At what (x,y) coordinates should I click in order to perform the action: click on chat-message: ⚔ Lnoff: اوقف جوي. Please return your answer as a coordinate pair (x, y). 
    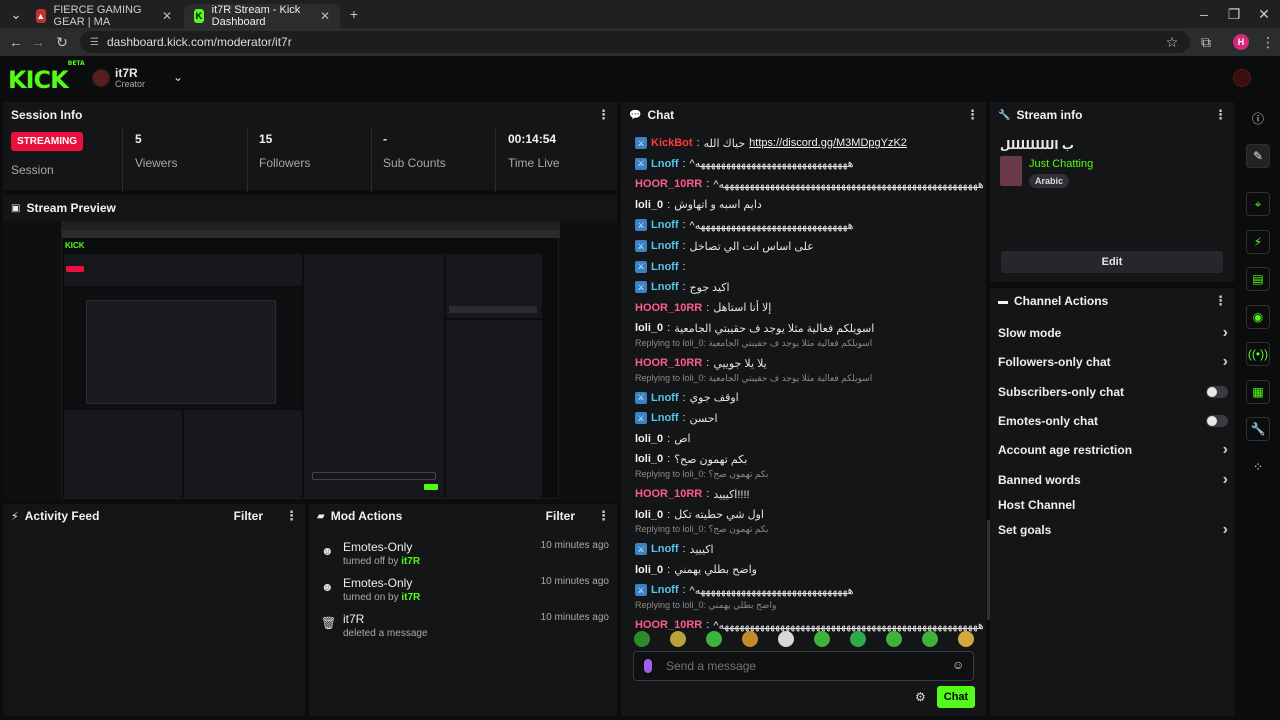
    Looking at the image, I should click on (810, 398).